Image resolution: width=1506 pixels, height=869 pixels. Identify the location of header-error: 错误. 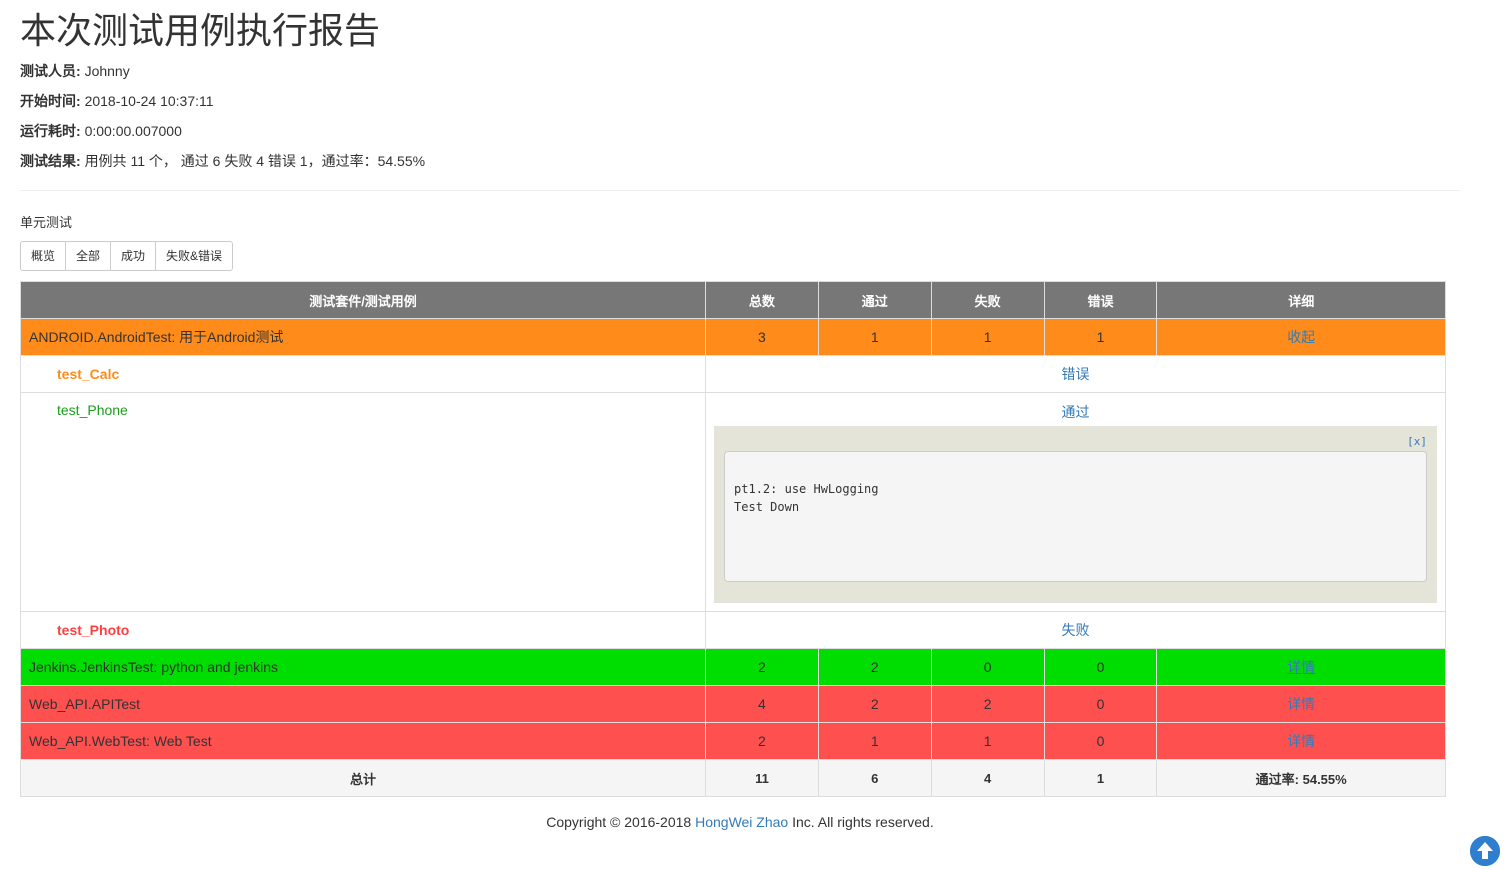
(1100, 300).